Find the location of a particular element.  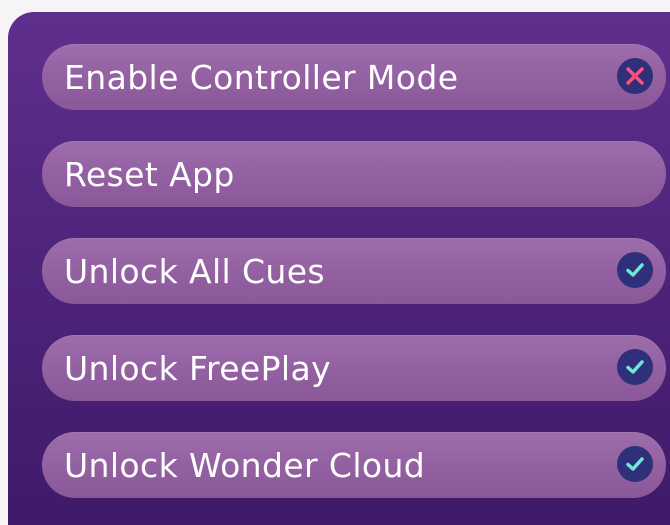

unlock-wonder-cloud-toggle: Unlock Wonder Cloud is located at coordinates (354, 465).